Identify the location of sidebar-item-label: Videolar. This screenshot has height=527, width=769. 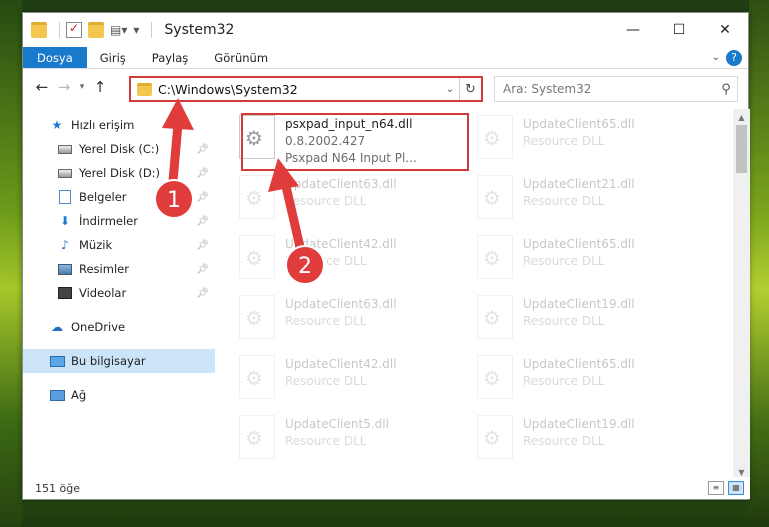
(103, 293).